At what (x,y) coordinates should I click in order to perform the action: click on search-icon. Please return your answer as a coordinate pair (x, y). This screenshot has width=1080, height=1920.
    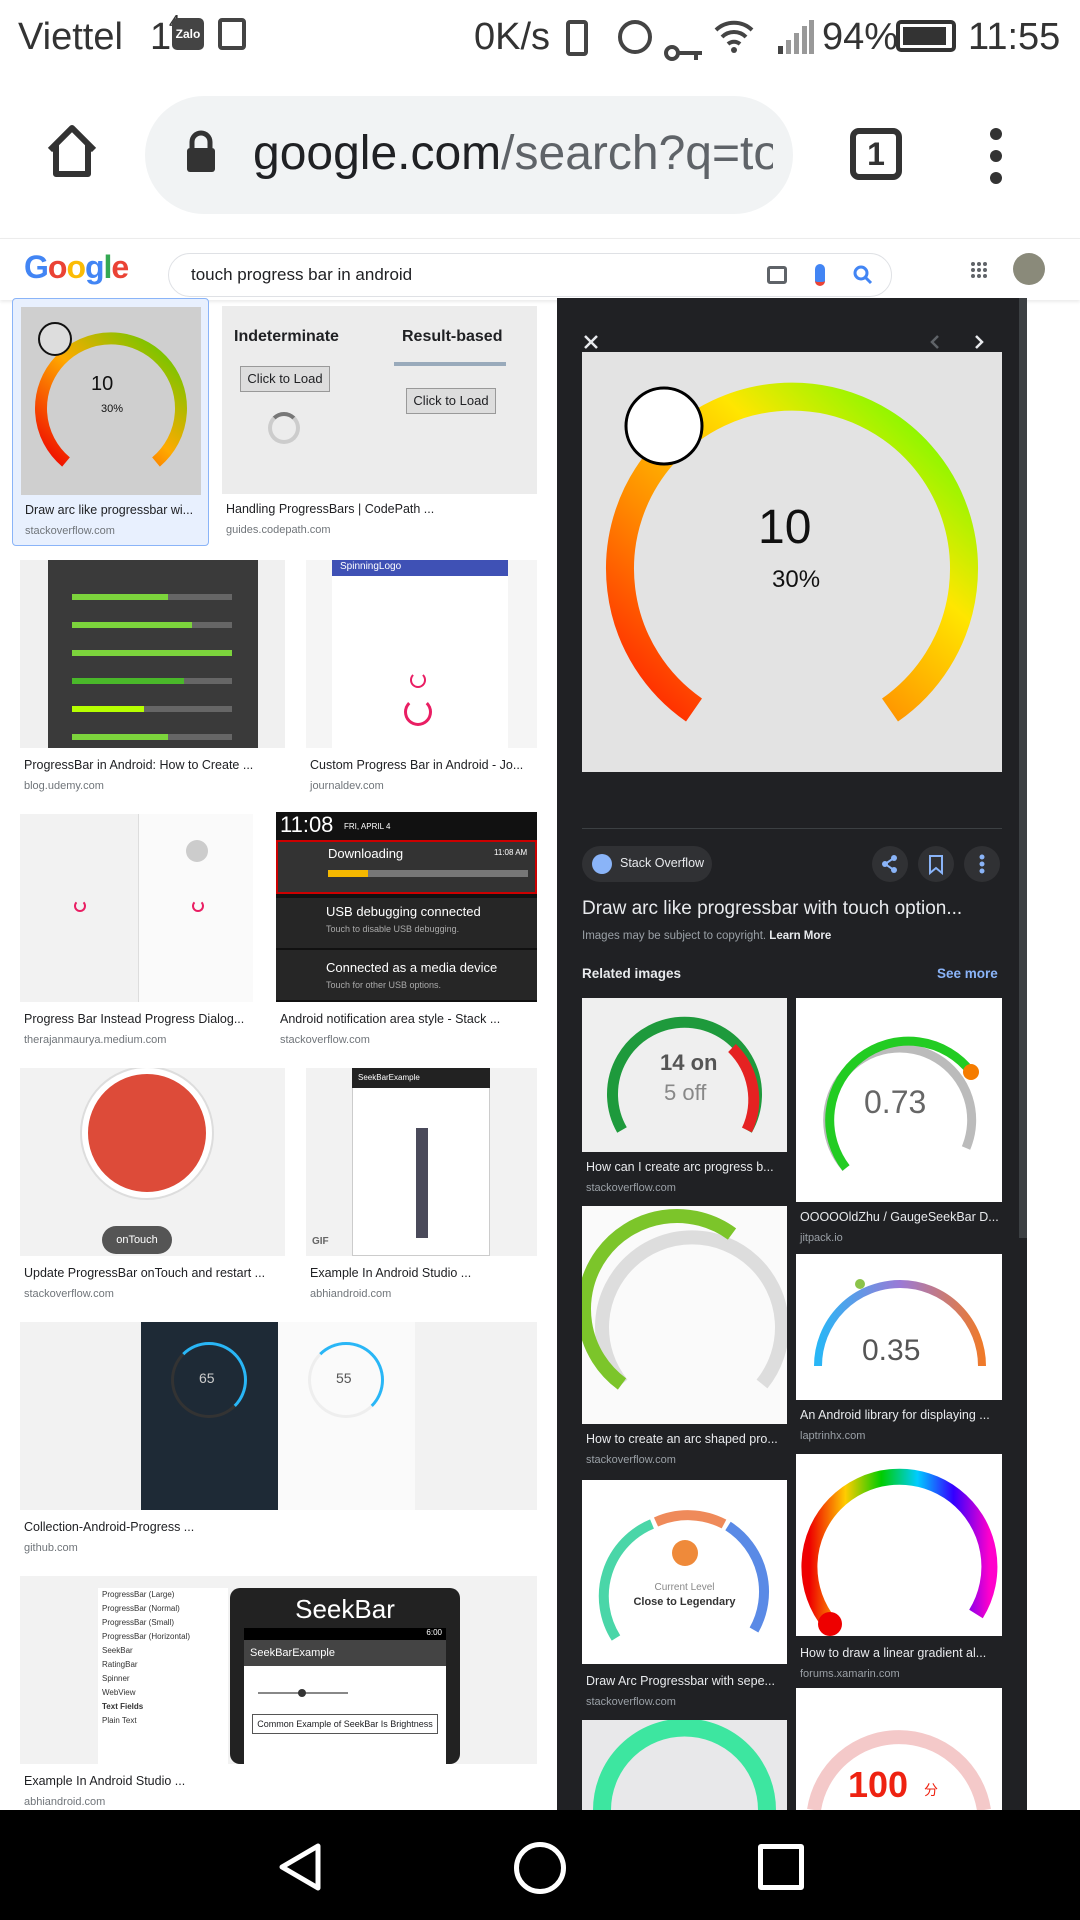
    Looking at the image, I should click on (863, 275).